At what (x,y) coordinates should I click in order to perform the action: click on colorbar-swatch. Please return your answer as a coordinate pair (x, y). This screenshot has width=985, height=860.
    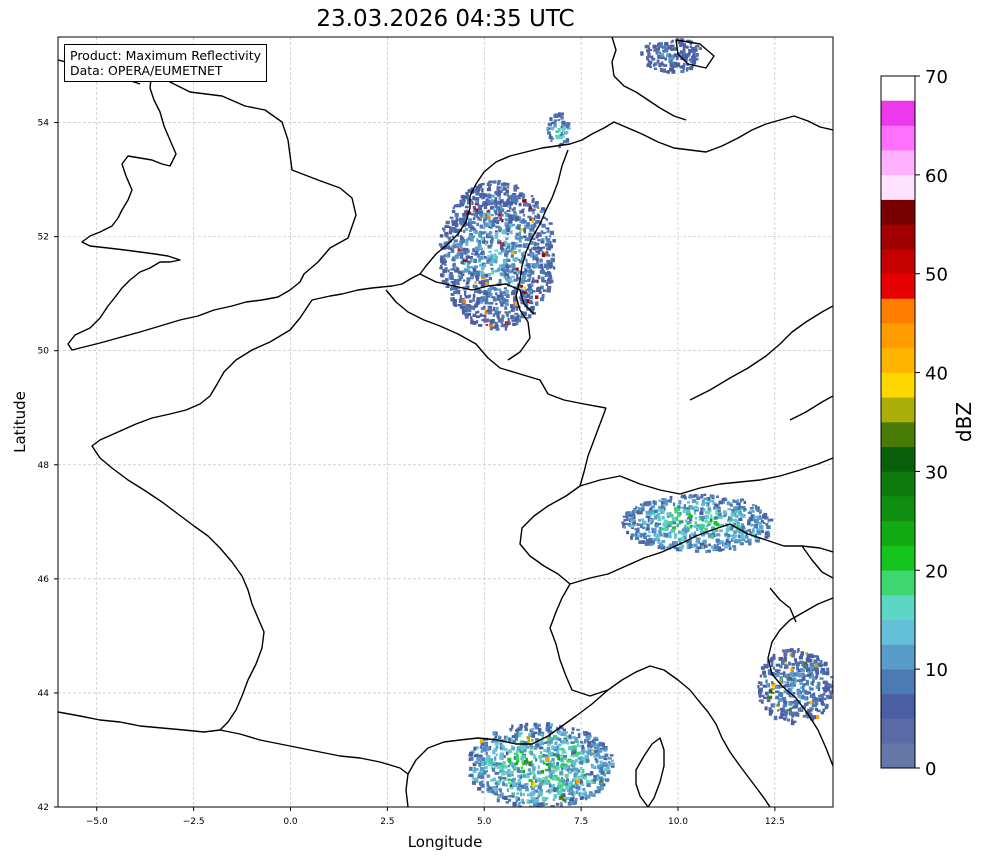
    Looking at the image, I should click on (898, 756).